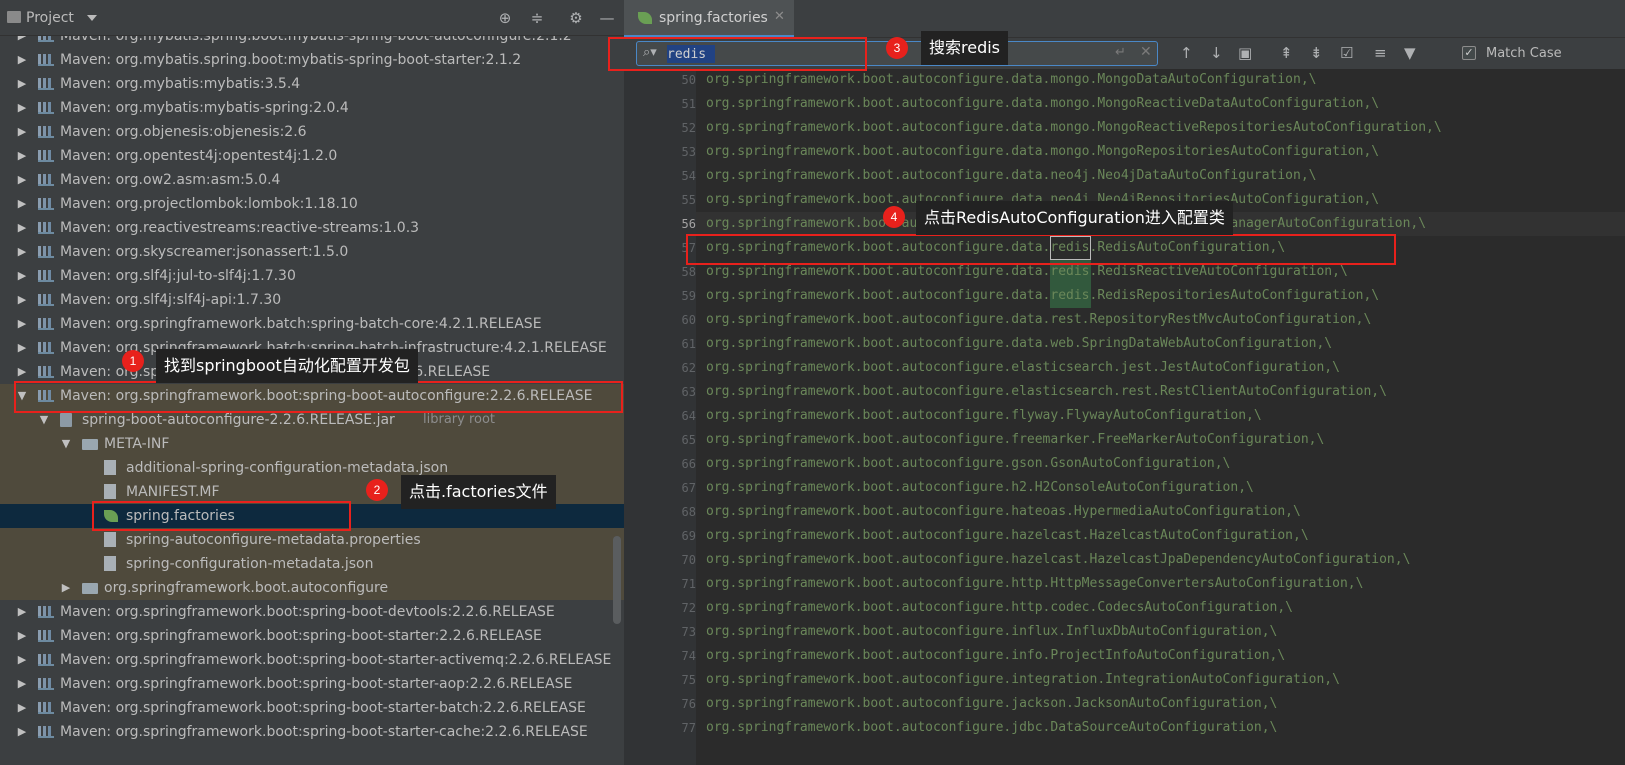  Describe the element at coordinates (1286, 53) in the screenshot. I see `add-occurrence-icon: ⇞` at that location.